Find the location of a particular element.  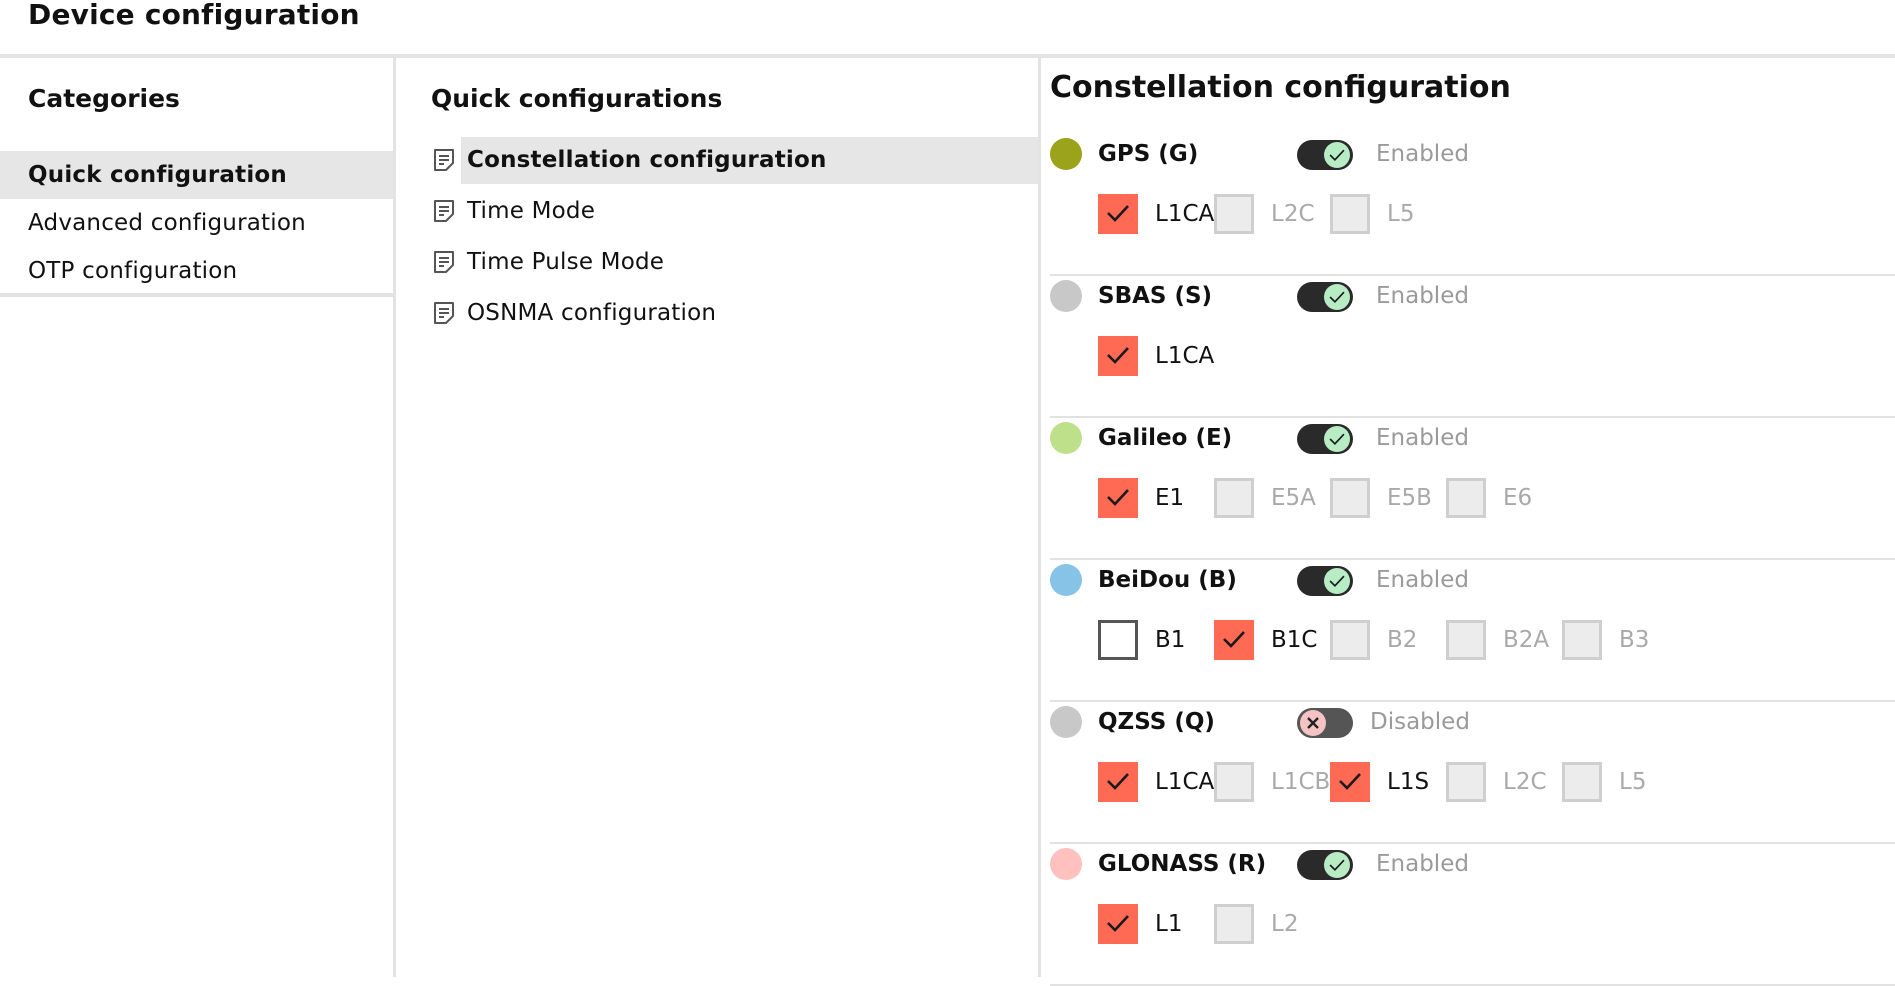

close-icon is located at coordinates (1313, 723).